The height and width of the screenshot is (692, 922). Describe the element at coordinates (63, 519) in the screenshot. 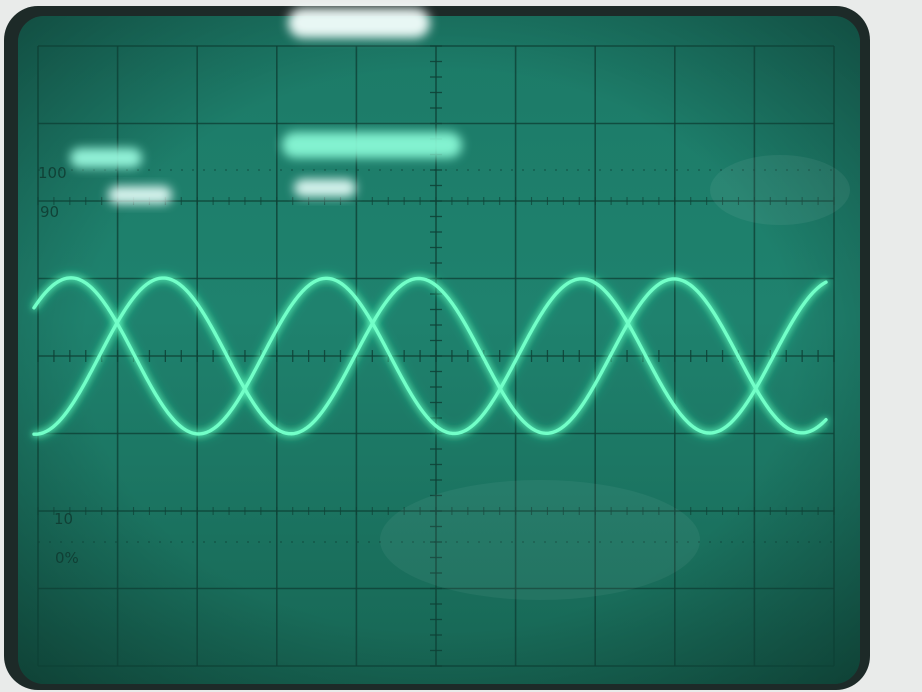

I see `label-10: 10` at that location.